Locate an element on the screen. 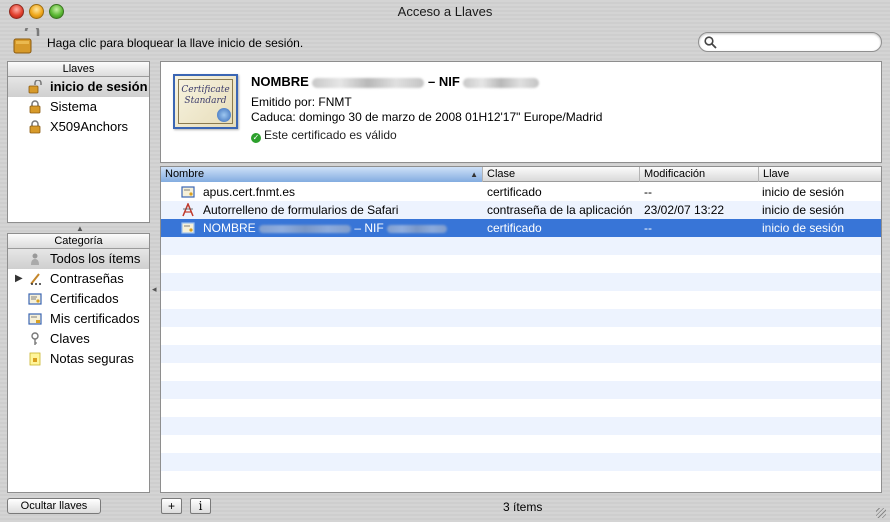  note-icon is located at coordinates (35, 359).